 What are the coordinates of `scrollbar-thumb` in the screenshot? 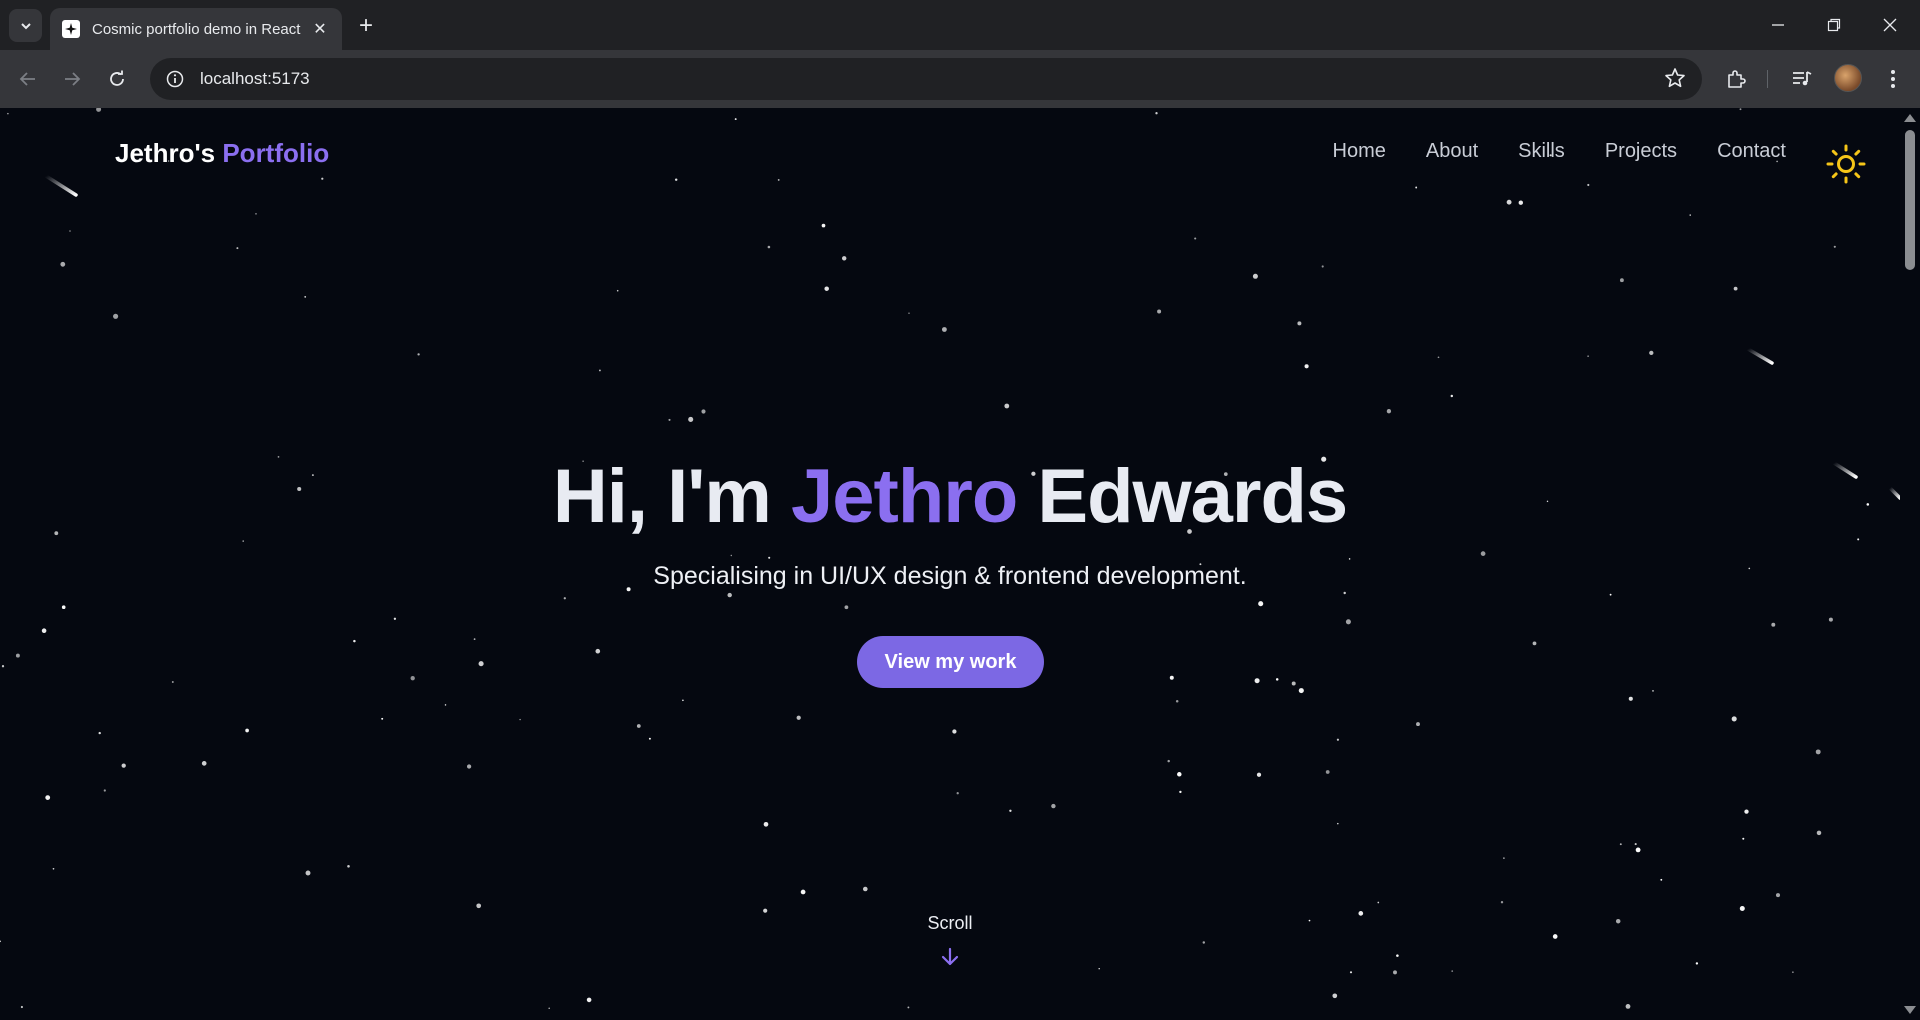 It's located at (1910, 200).